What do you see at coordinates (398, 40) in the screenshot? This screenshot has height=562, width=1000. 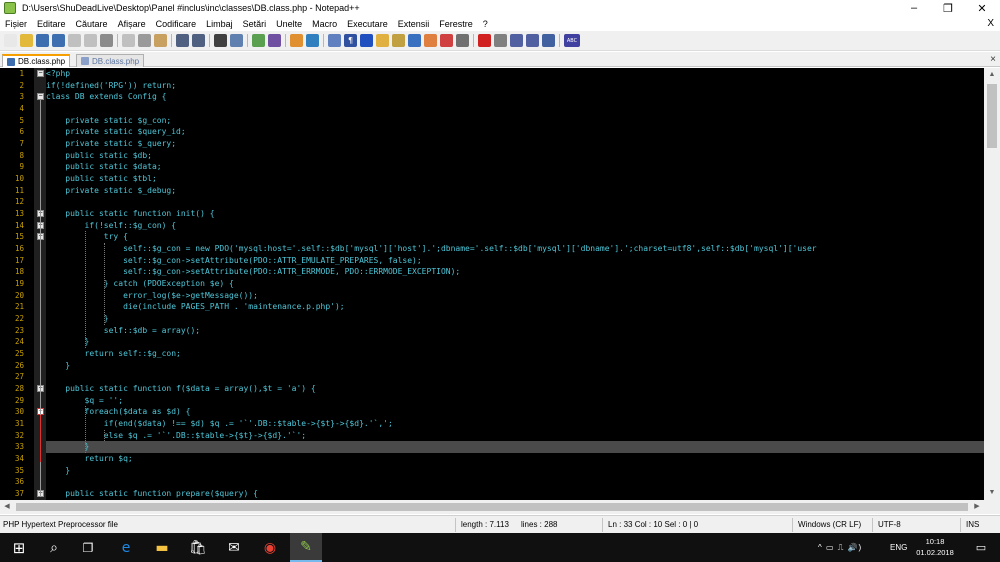 I see `doc-map-icon` at bounding box center [398, 40].